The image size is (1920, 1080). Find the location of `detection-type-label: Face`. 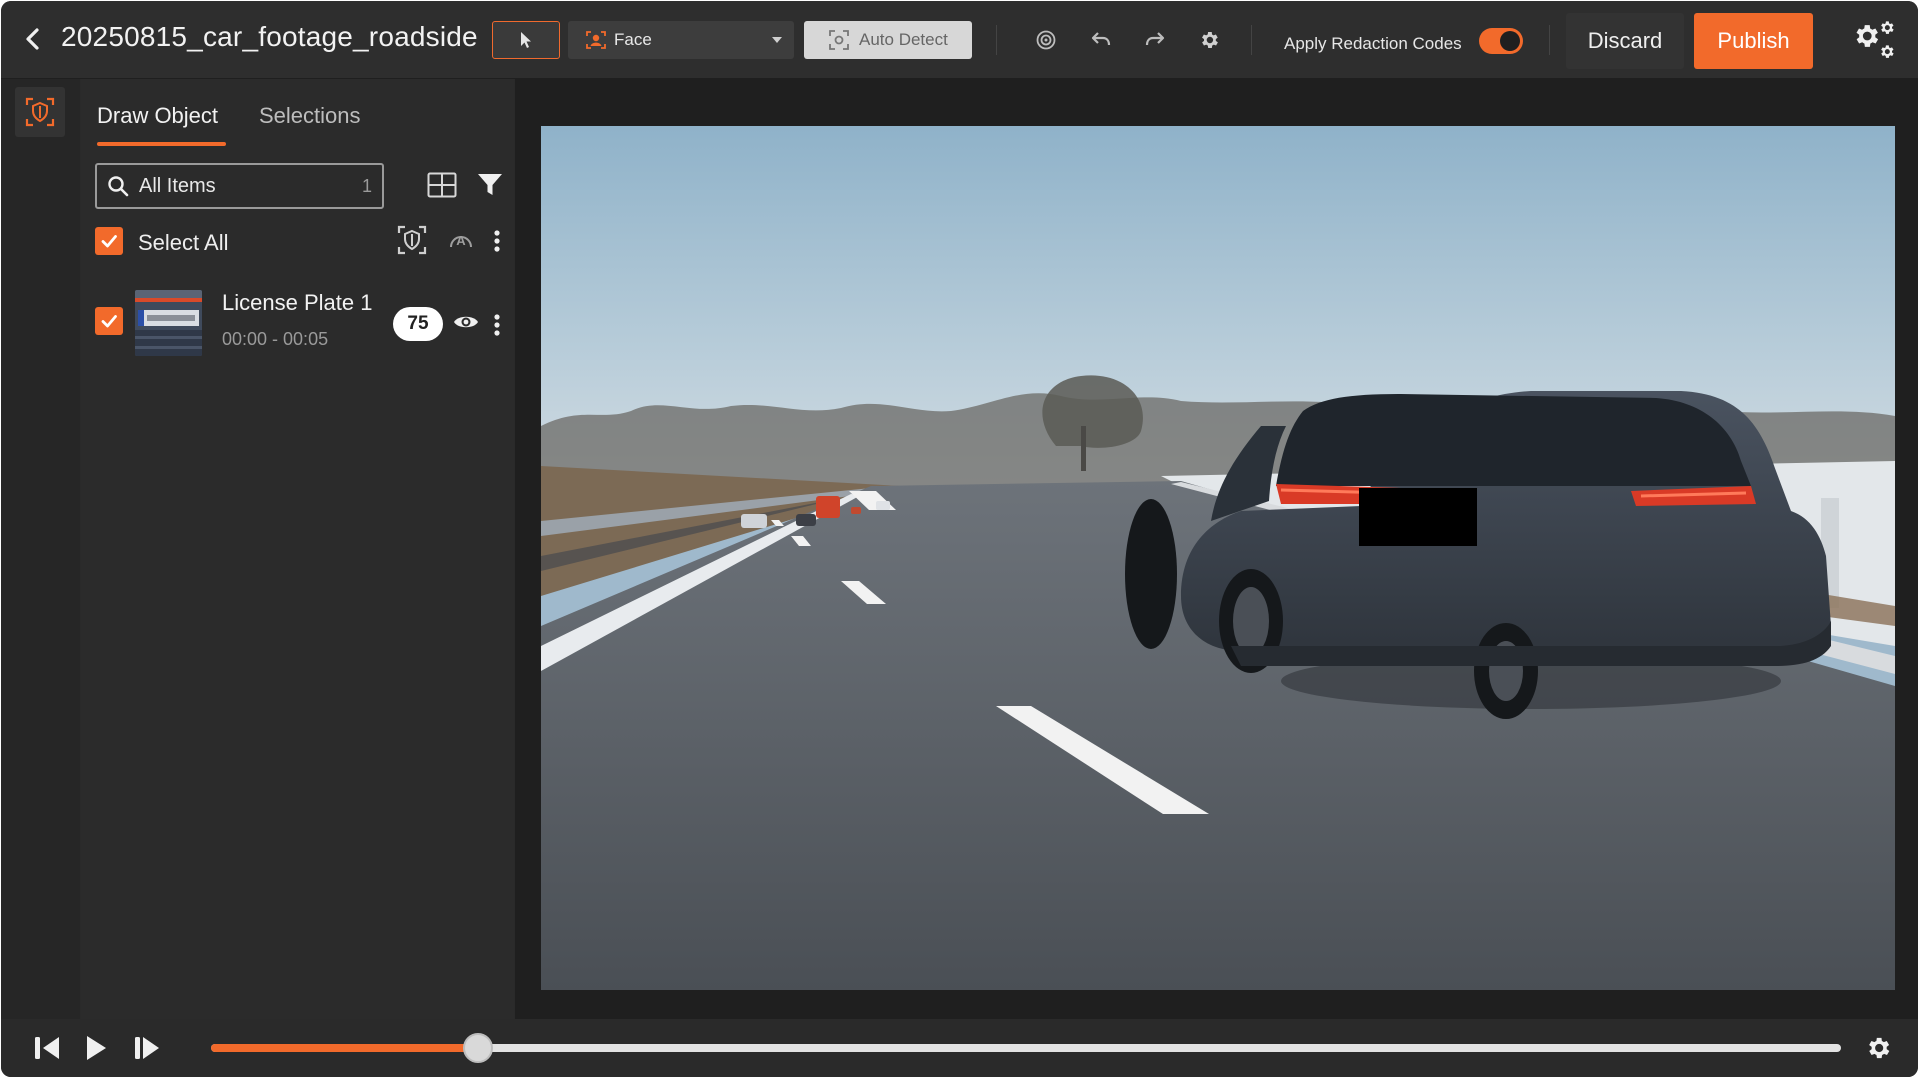

detection-type-label: Face is located at coordinates (633, 39).